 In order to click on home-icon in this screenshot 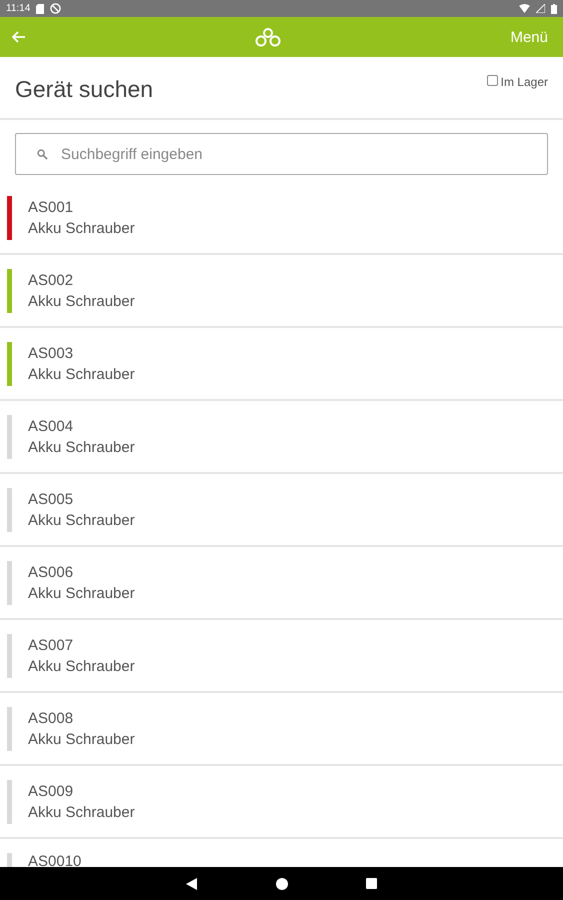, I will do `click(282, 884)`.